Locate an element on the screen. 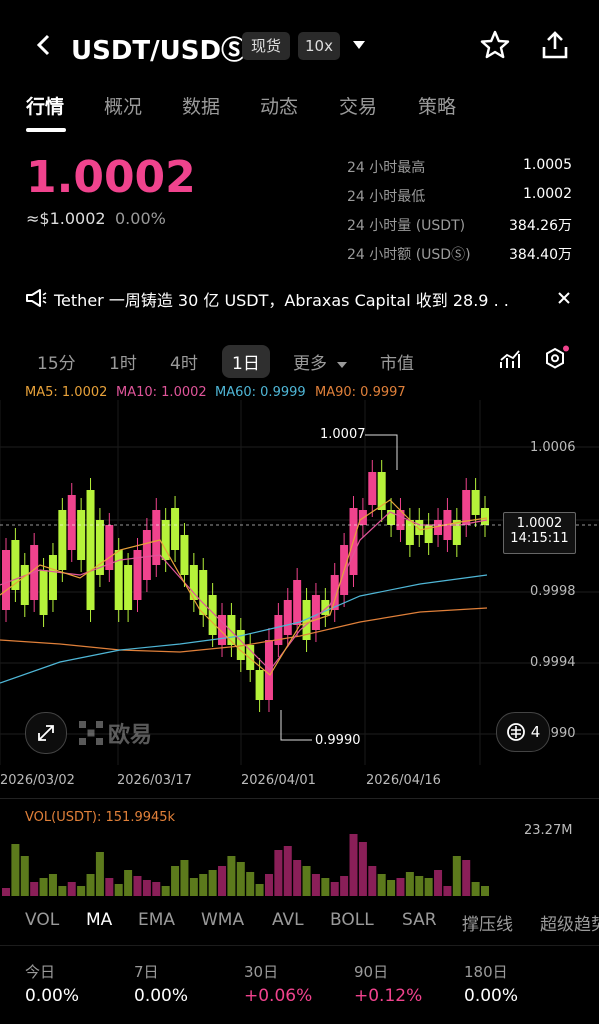  back-button is located at coordinates (43, 45).